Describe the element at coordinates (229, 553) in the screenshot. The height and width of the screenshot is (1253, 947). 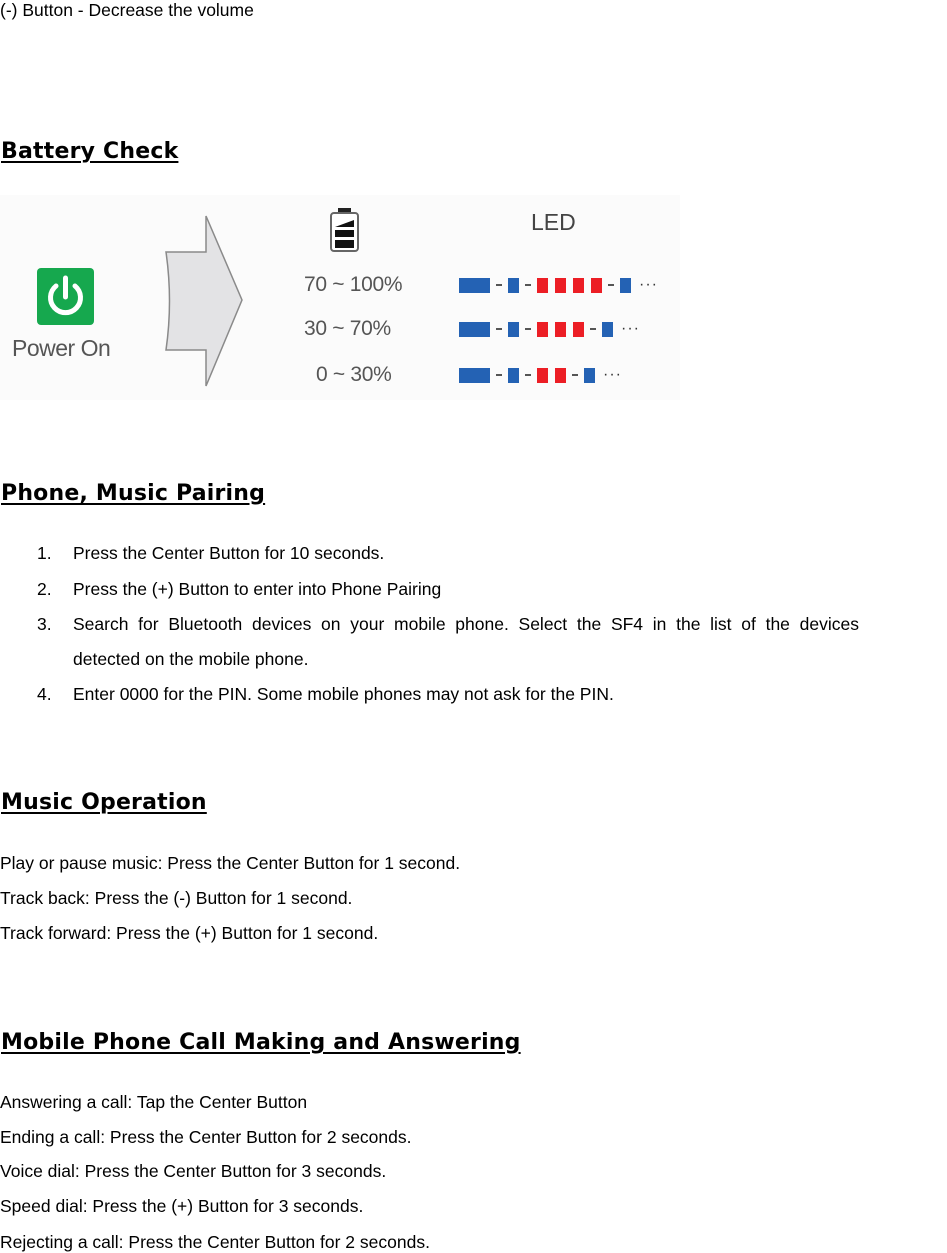
I see `step-text: Press the Center Button for 10 seconds.` at that location.